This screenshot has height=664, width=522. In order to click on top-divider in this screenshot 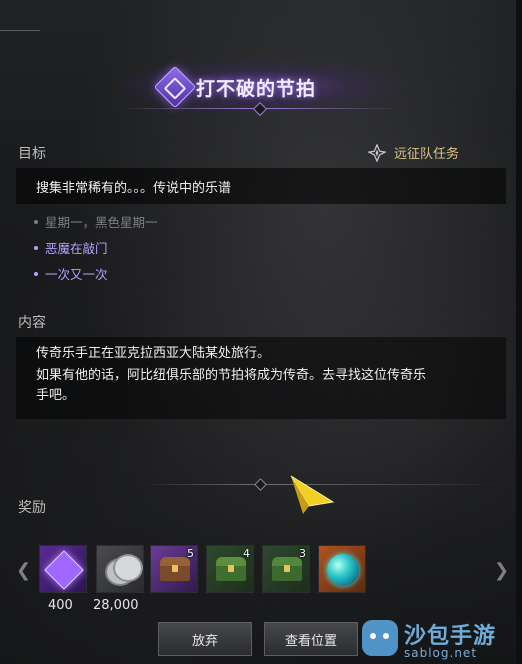, I will do `click(20, 30)`.